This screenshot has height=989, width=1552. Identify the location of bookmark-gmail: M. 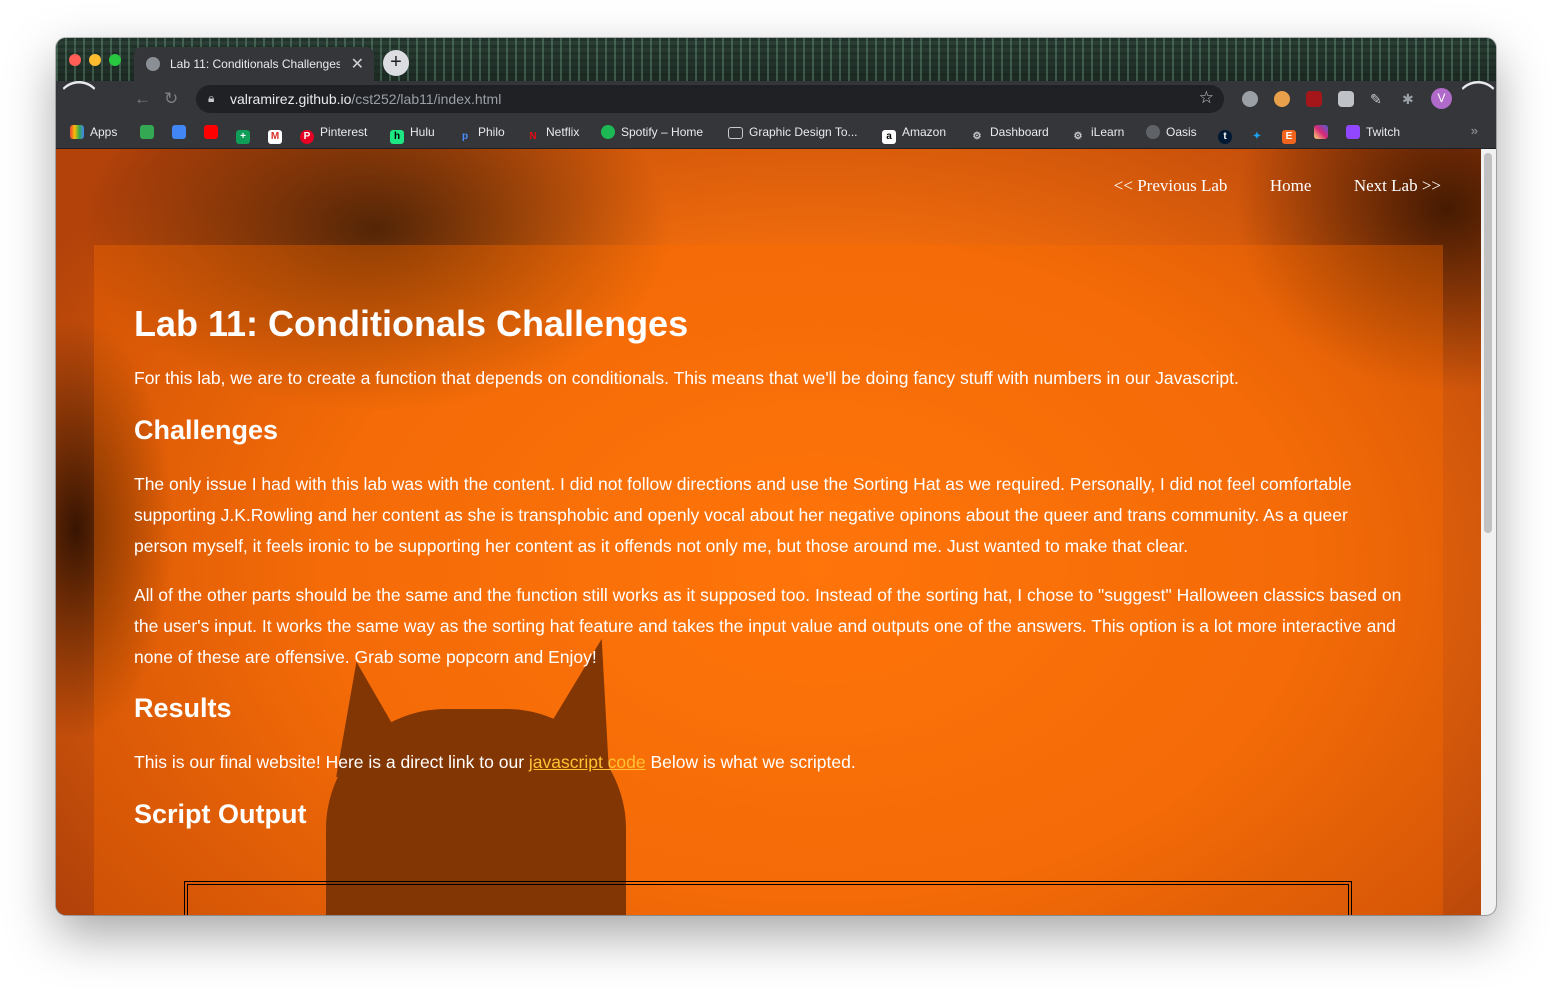
(278, 134).